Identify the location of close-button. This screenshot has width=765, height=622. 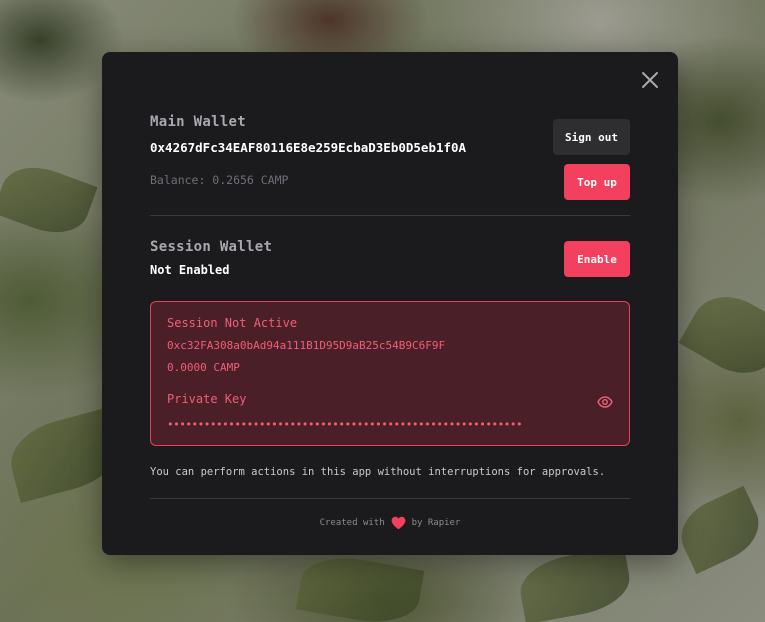
(650, 80).